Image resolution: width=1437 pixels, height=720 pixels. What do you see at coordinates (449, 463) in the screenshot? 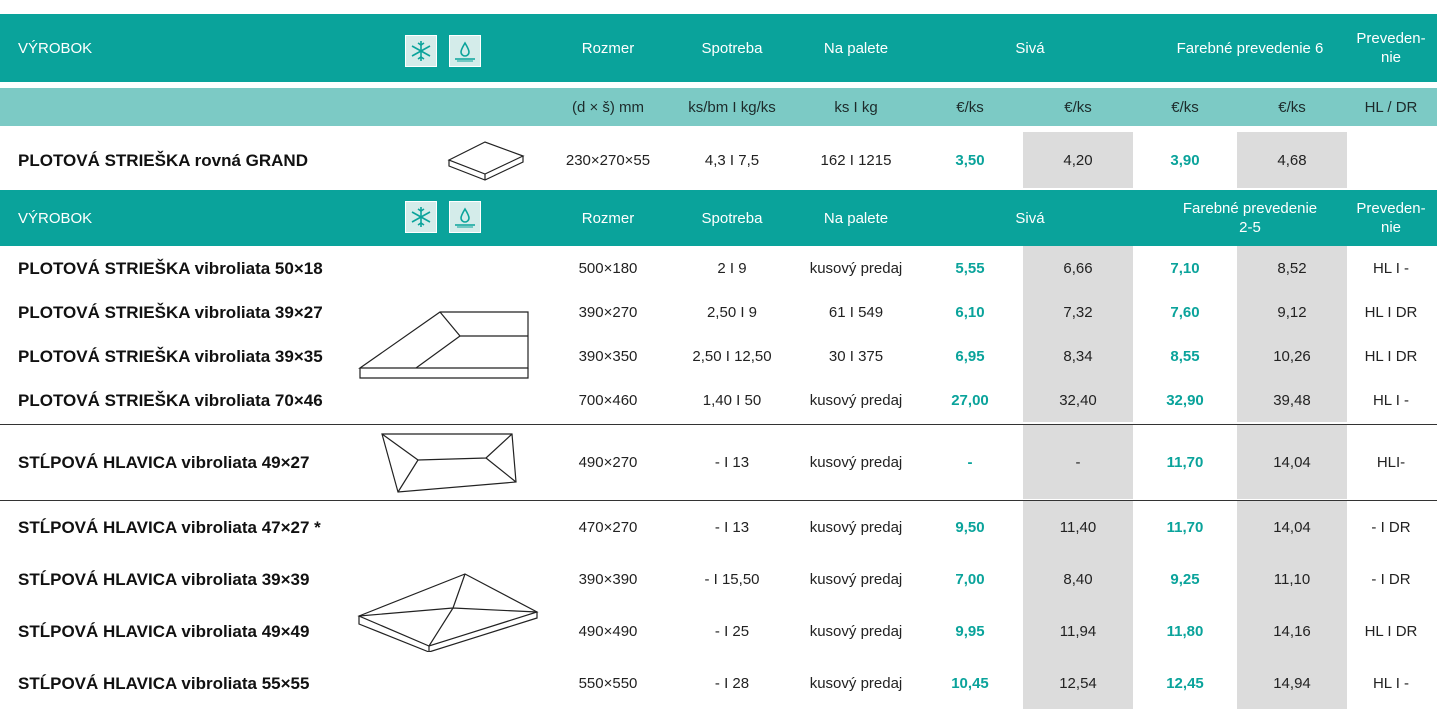
I see `product-image-pillar-cap` at bounding box center [449, 463].